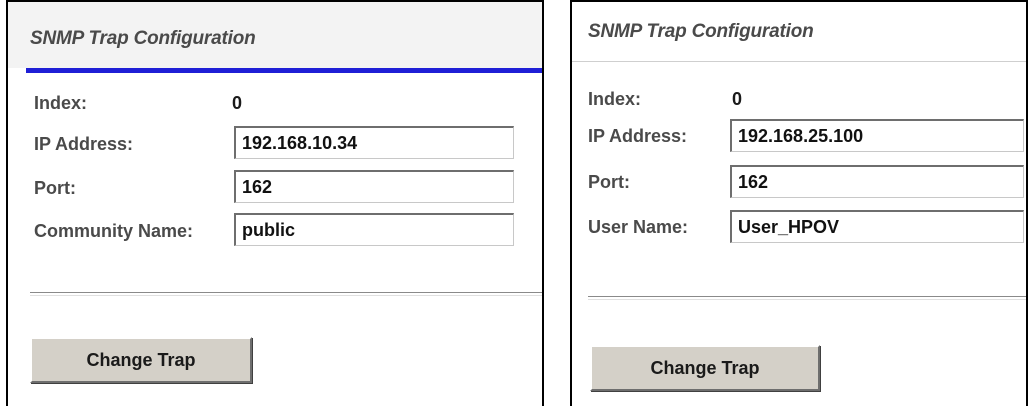  What do you see at coordinates (284, 70) in the screenshot?
I see `header-accent-rule` at bounding box center [284, 70].